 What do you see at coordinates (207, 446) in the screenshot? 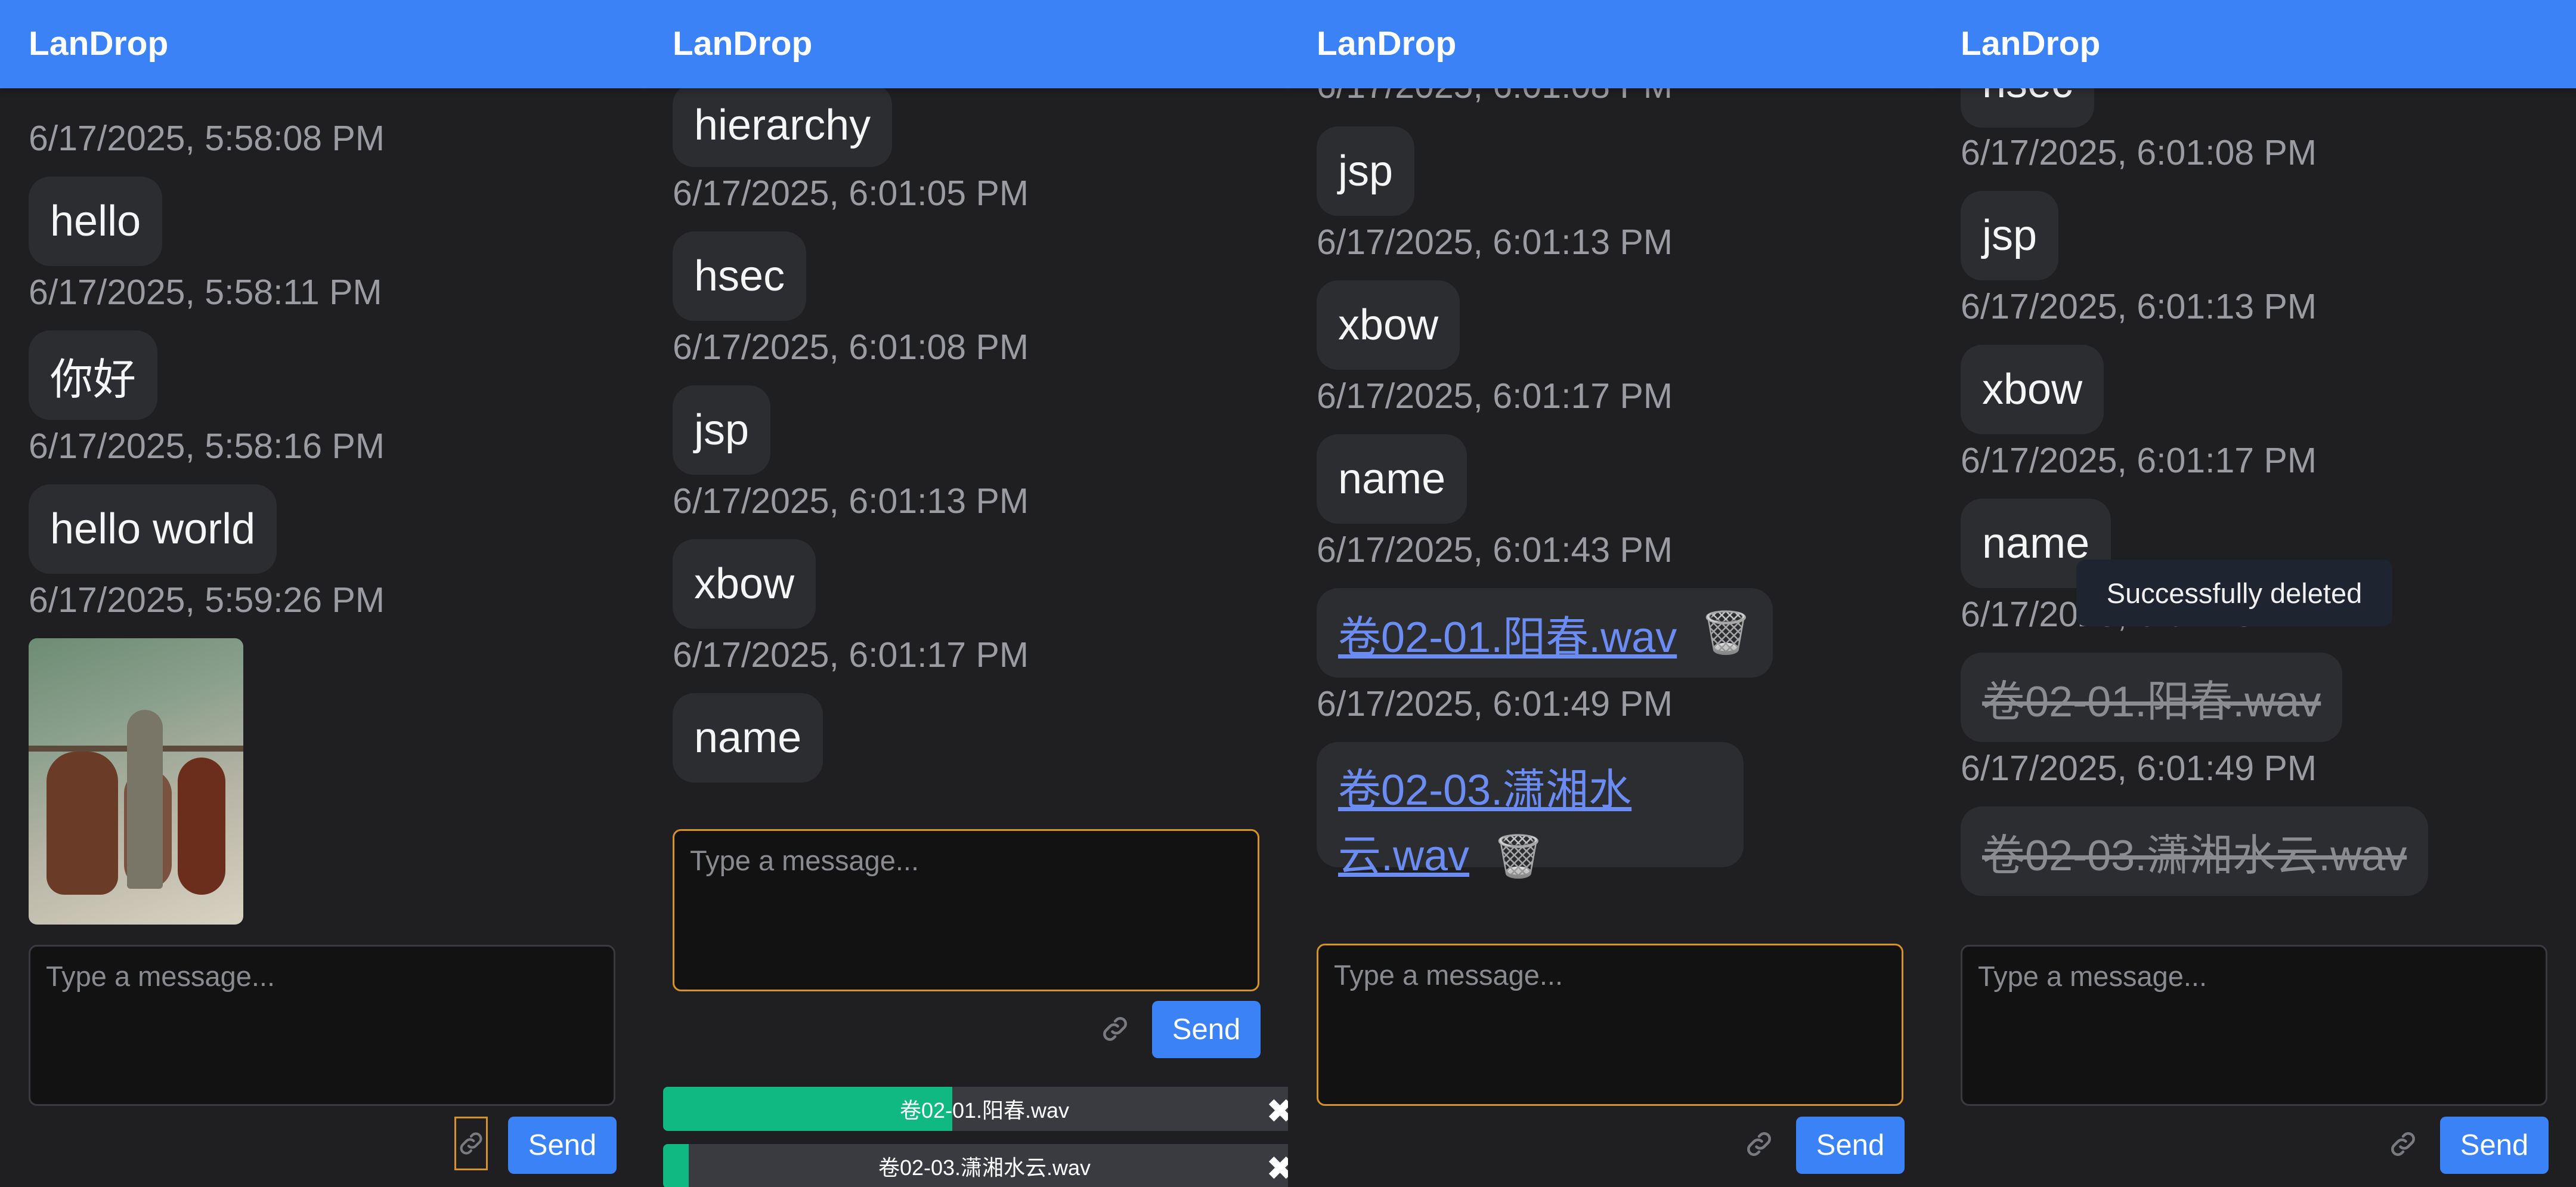
I see `message-timestamp: 6/17/2025, 5:58:16 PM` at bounding box center [207, 446].